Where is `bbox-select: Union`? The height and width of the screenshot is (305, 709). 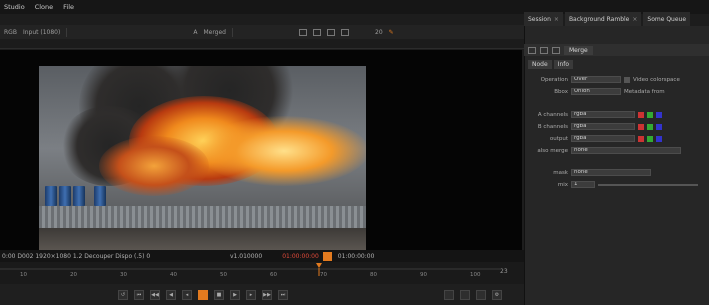 bbox-select: Union is located at coordinates (596, 91).